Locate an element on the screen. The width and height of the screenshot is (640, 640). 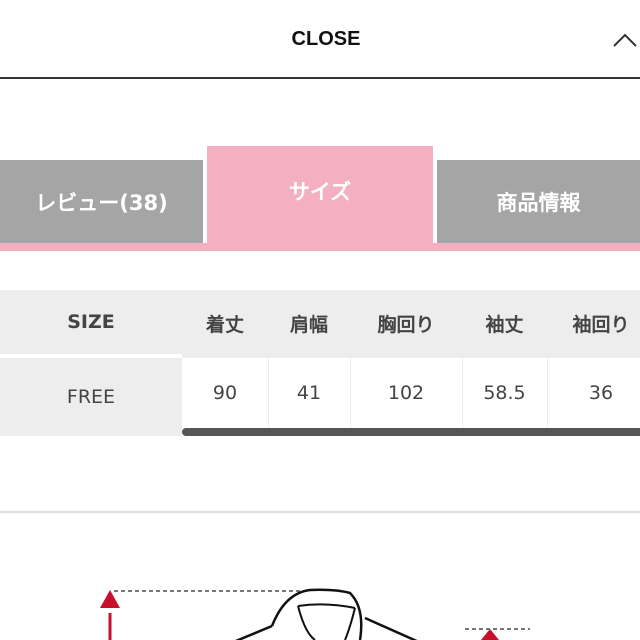
size-cell: FREE is located at coordinates (91, 397).